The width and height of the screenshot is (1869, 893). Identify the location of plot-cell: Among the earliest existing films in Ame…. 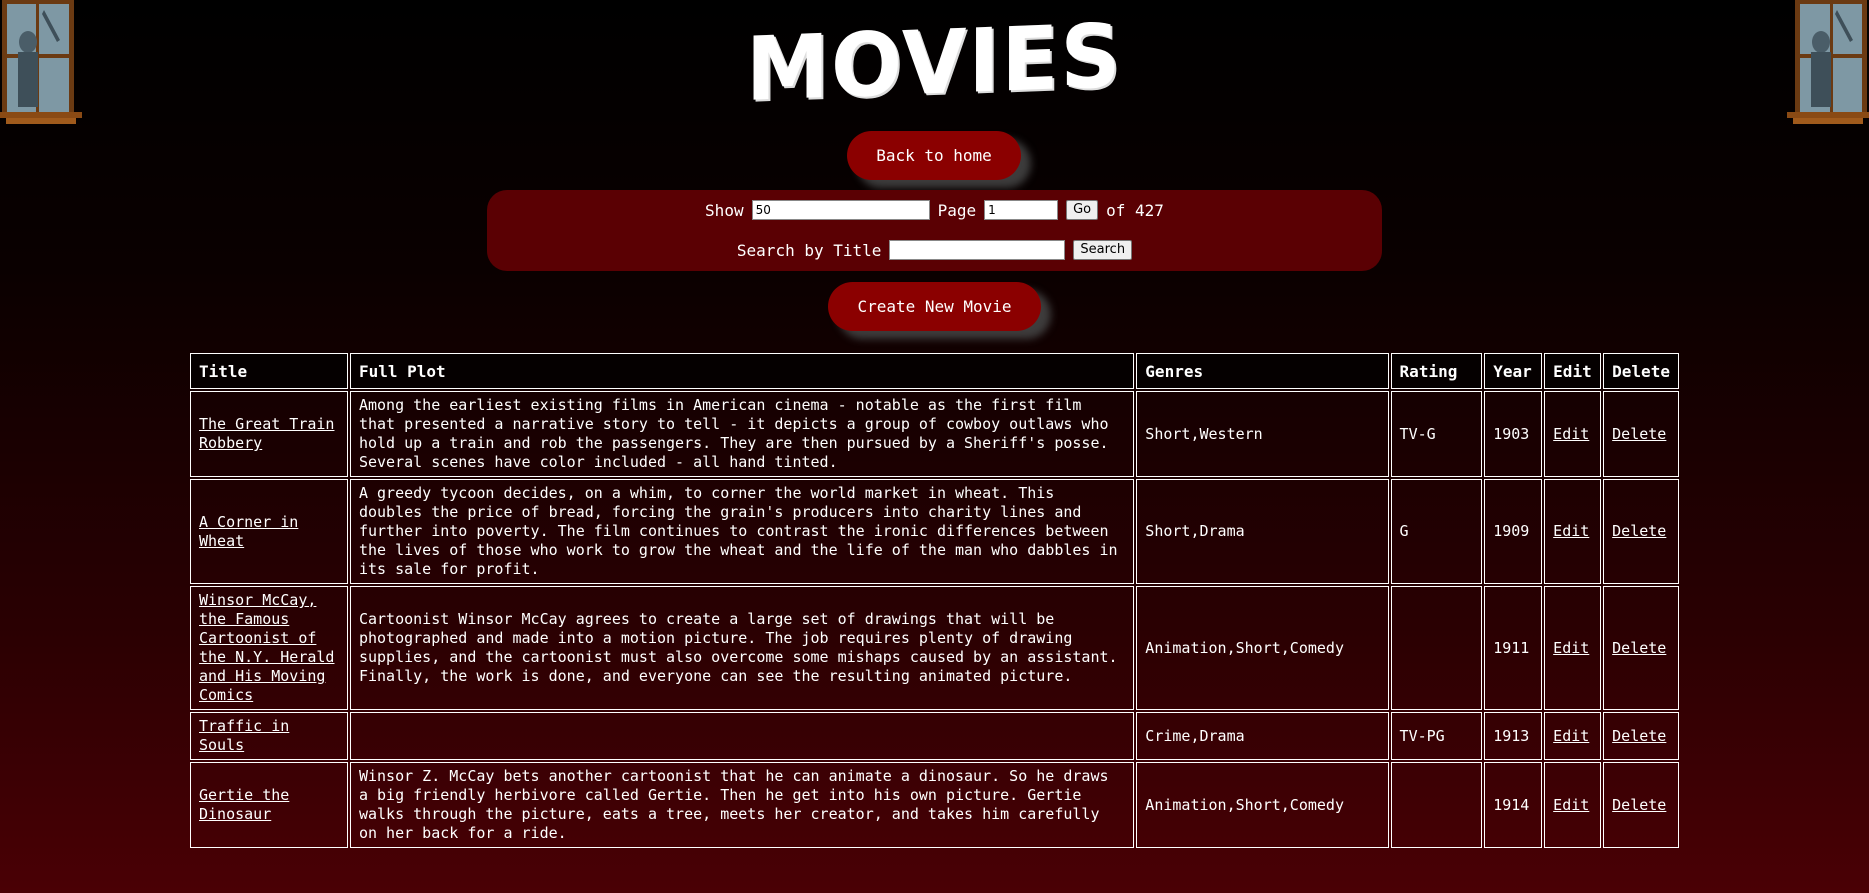
(742, 434).